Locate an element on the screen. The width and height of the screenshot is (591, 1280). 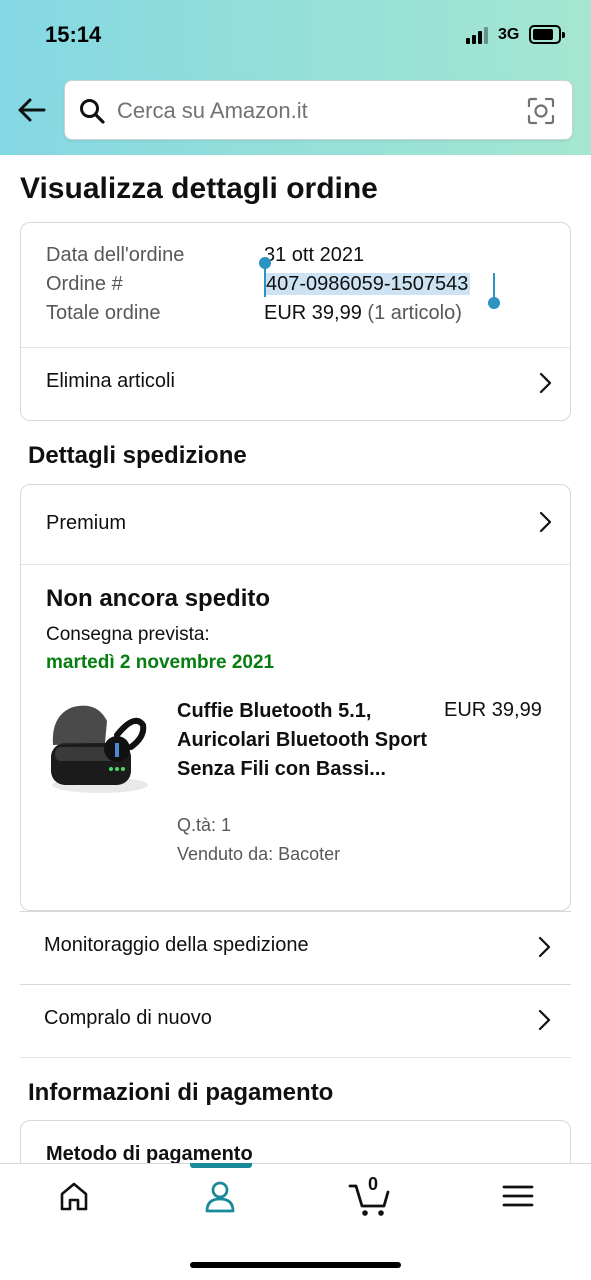
delivery-date: martedì 2 novembre 2021 is located at coordinates (160, 662).